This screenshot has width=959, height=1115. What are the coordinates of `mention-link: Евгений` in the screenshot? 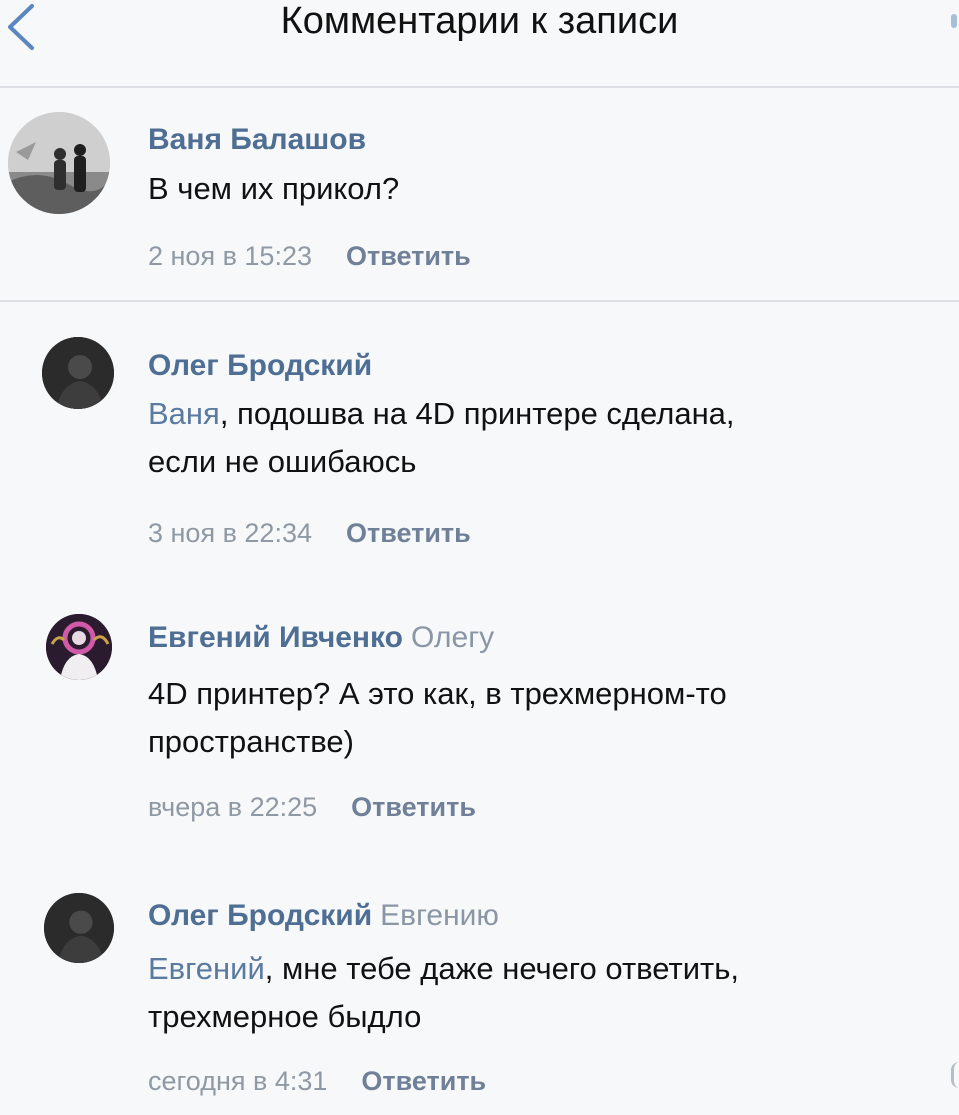 It's located at (206, 968).